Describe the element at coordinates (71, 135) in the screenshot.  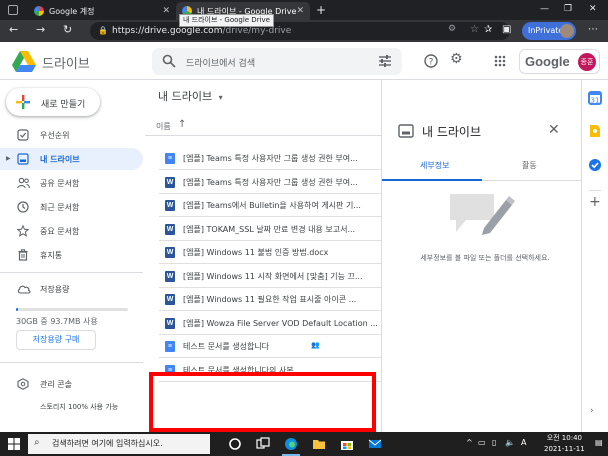
I see `sidebar-item-priority: 우선순위` at that location.